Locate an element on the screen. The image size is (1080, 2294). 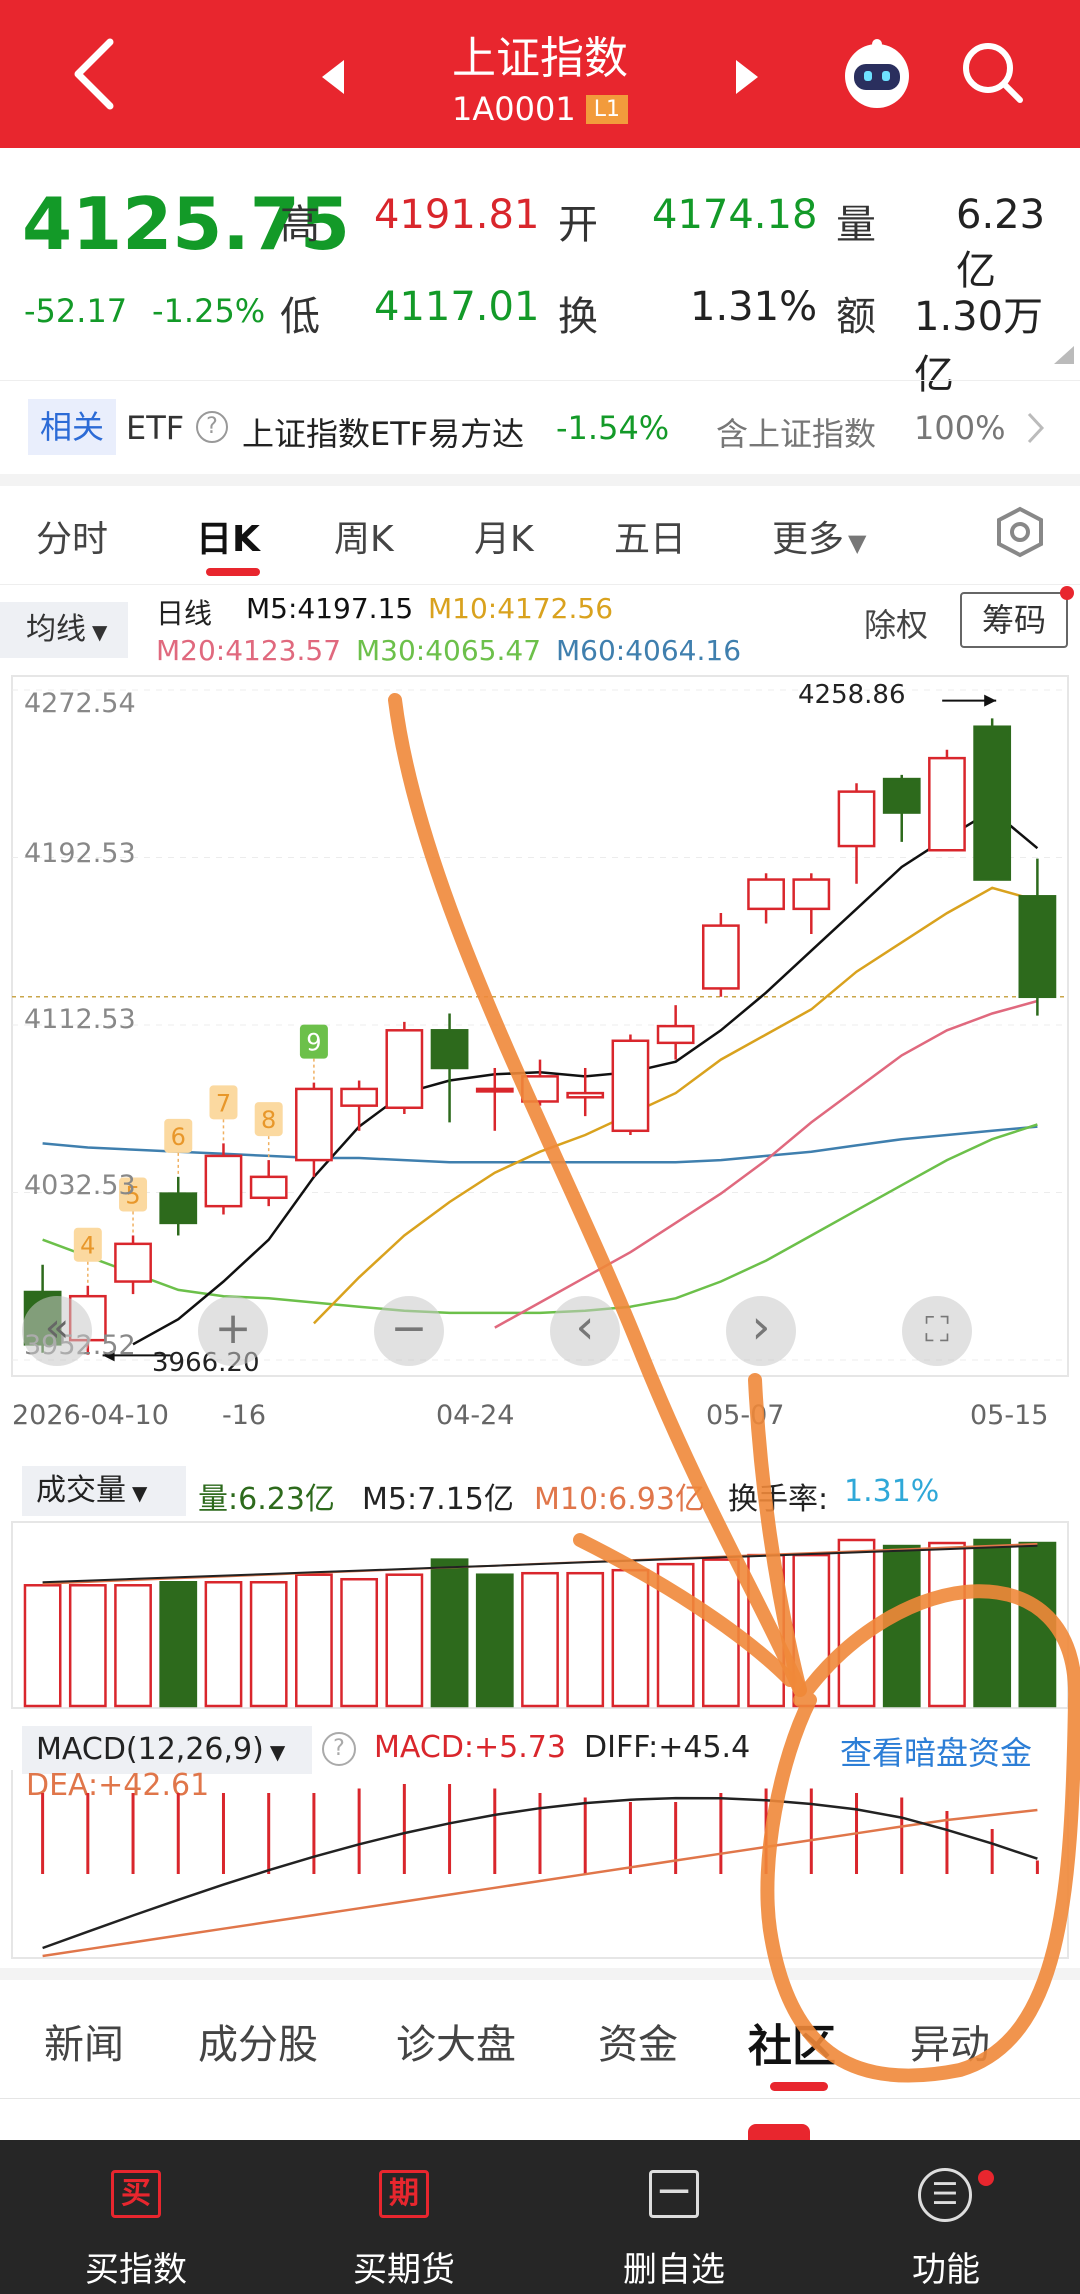
ma5-value: M5:4197.15 is located at coordinates (330, 608).